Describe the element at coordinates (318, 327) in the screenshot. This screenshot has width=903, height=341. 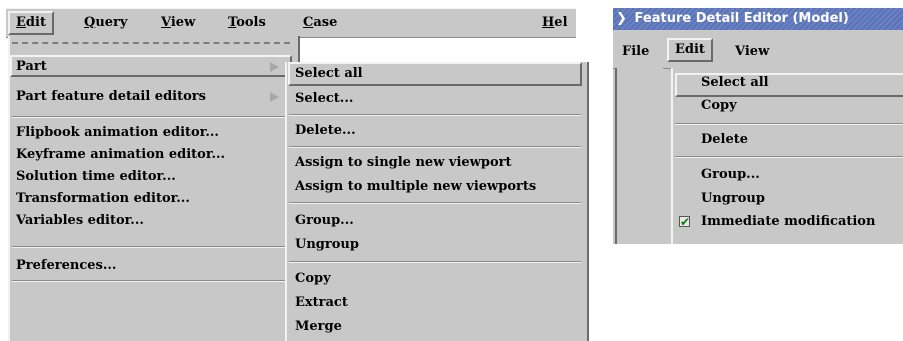
I see `submenu-item-merge: Merge` at that location.